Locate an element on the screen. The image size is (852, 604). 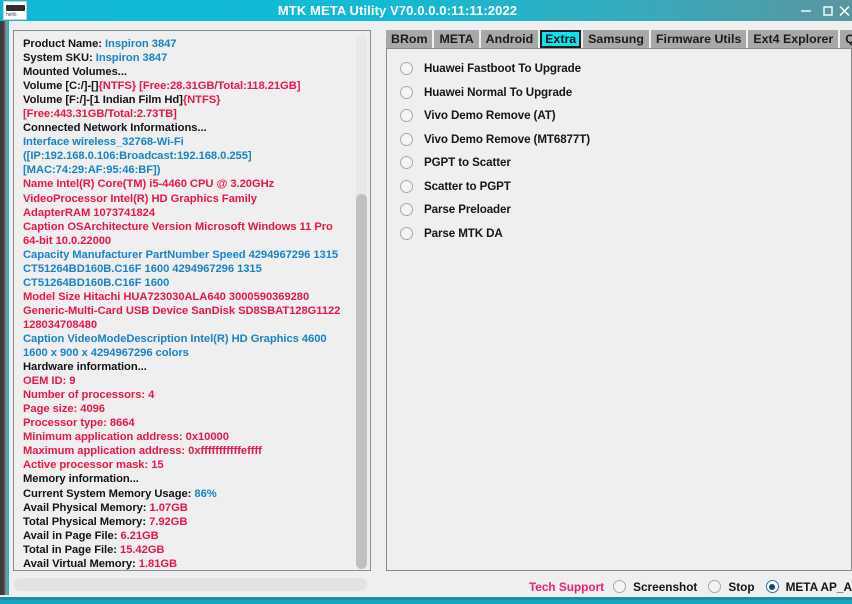
option-parse-preloader: Parse Preloader is located at coordinates (625, 210).